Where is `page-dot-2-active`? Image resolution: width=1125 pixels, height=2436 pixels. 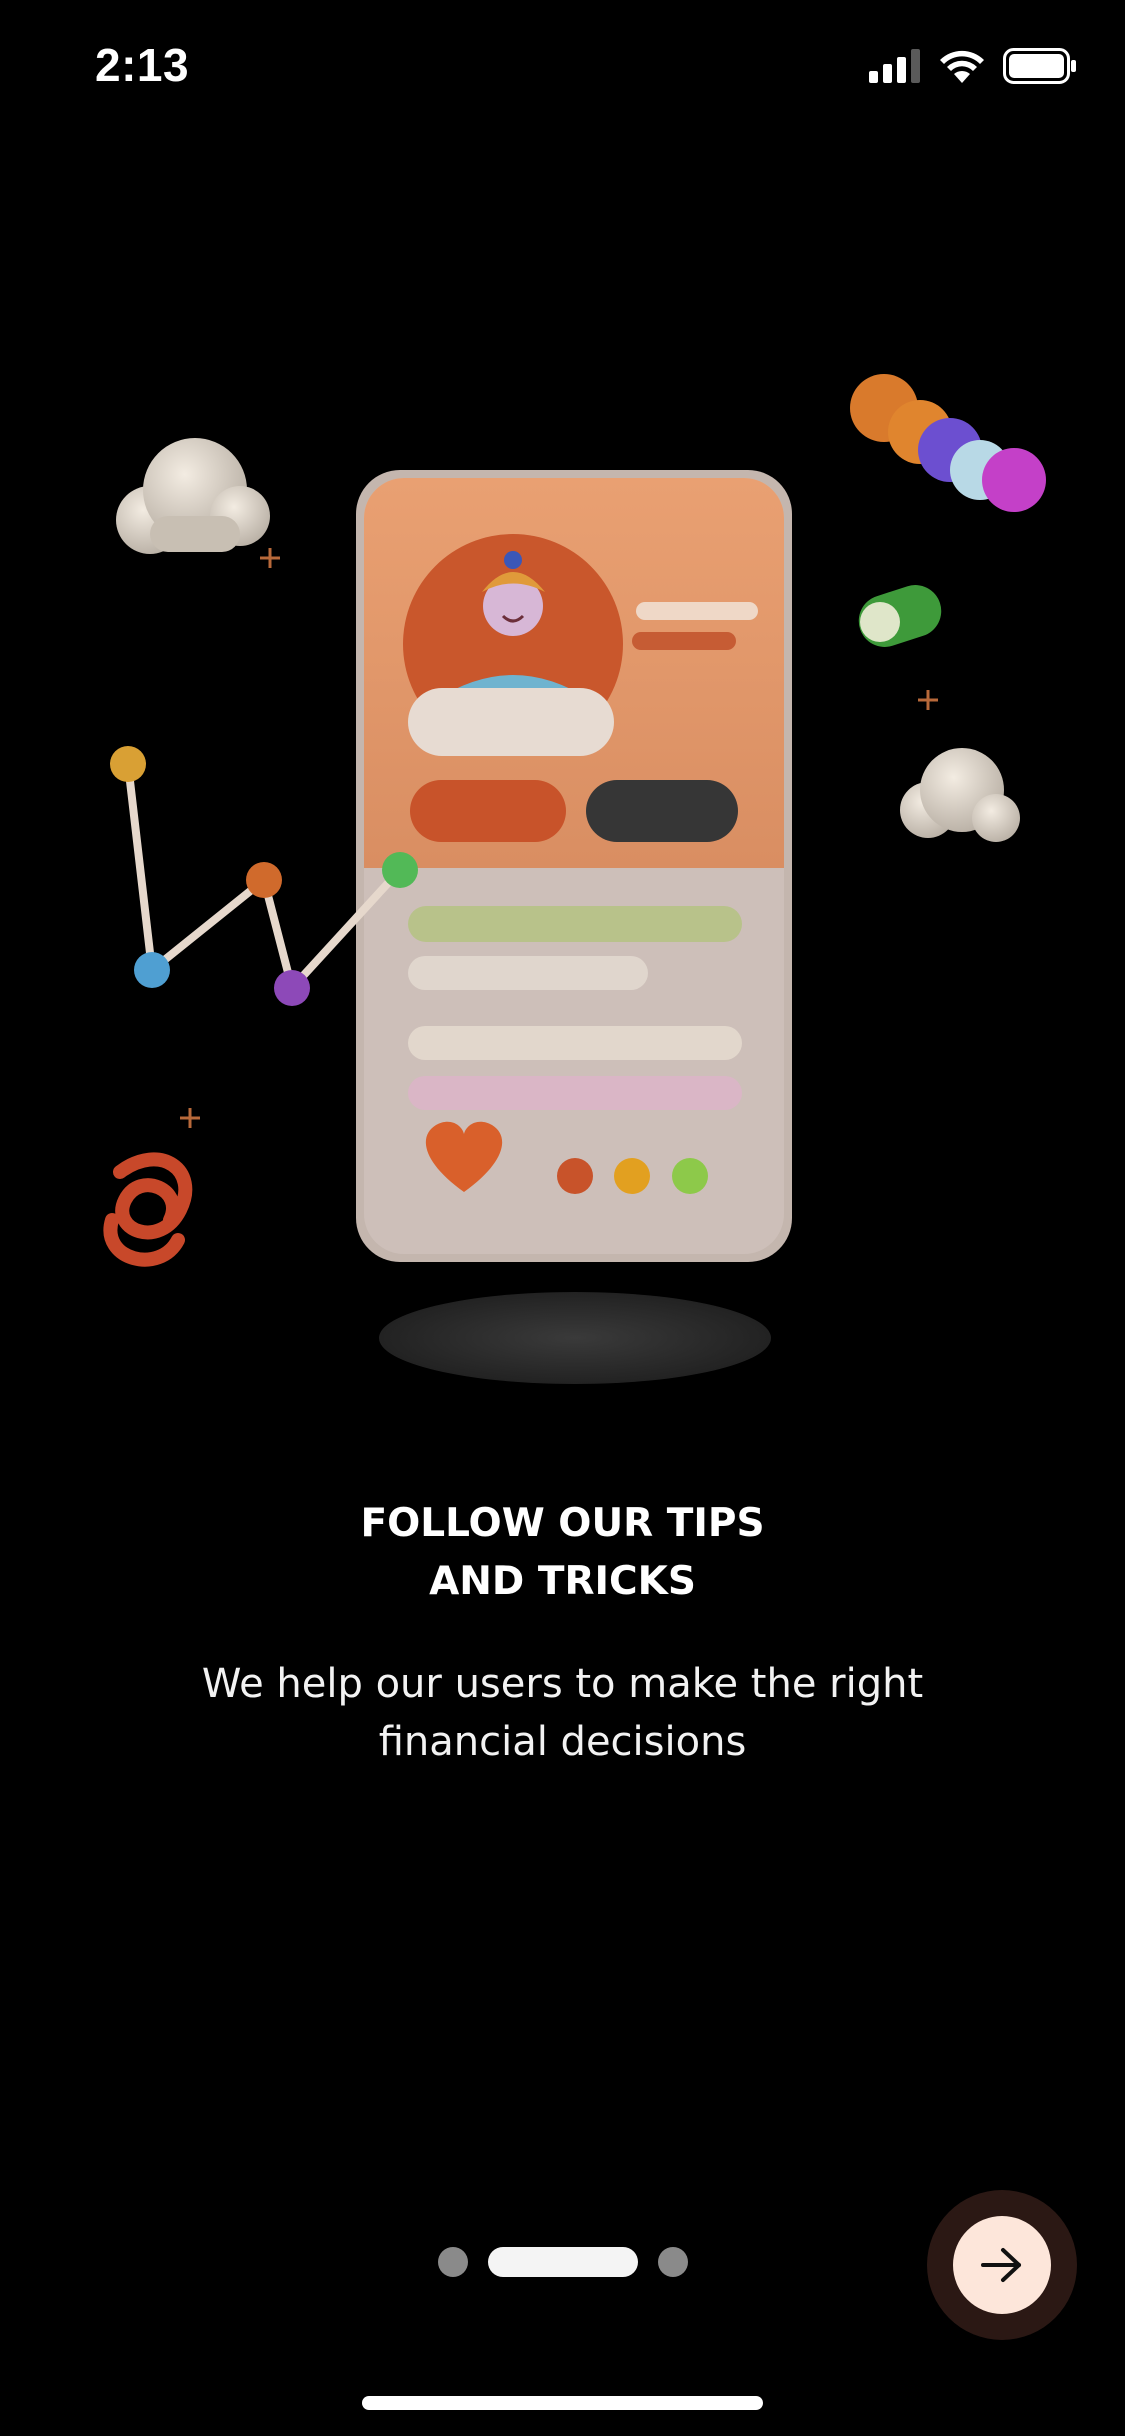 page-dot-2-active is located at coordinates (562, 2262).